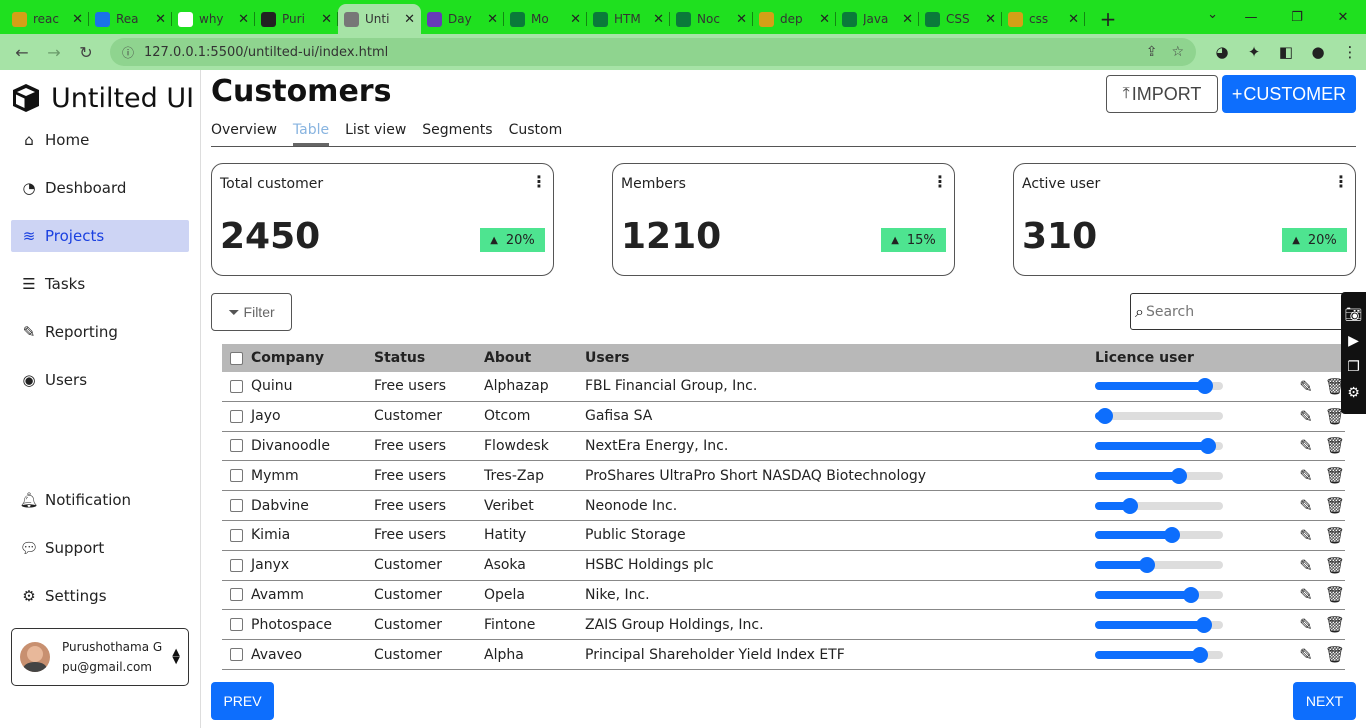  Describe the element at coordinates (130, 19) in the screenshot. I see `browser-tab: Rea ✕` at that location.